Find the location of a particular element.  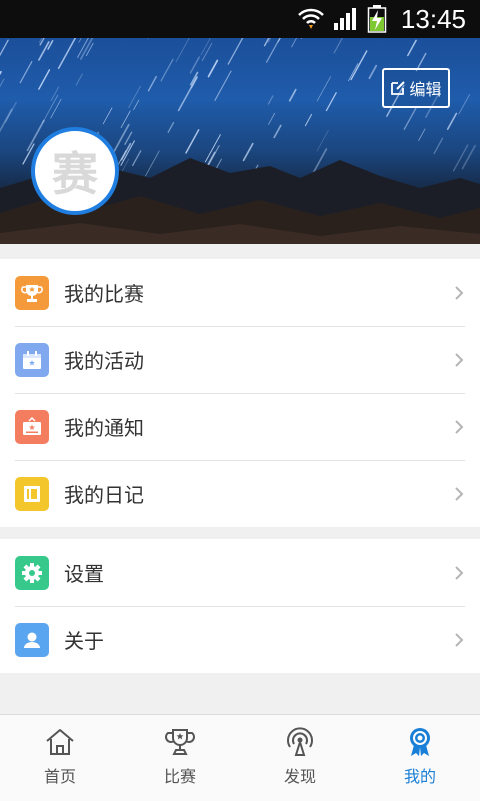

tab-label: 发现 is located at coordinates (299, 776).